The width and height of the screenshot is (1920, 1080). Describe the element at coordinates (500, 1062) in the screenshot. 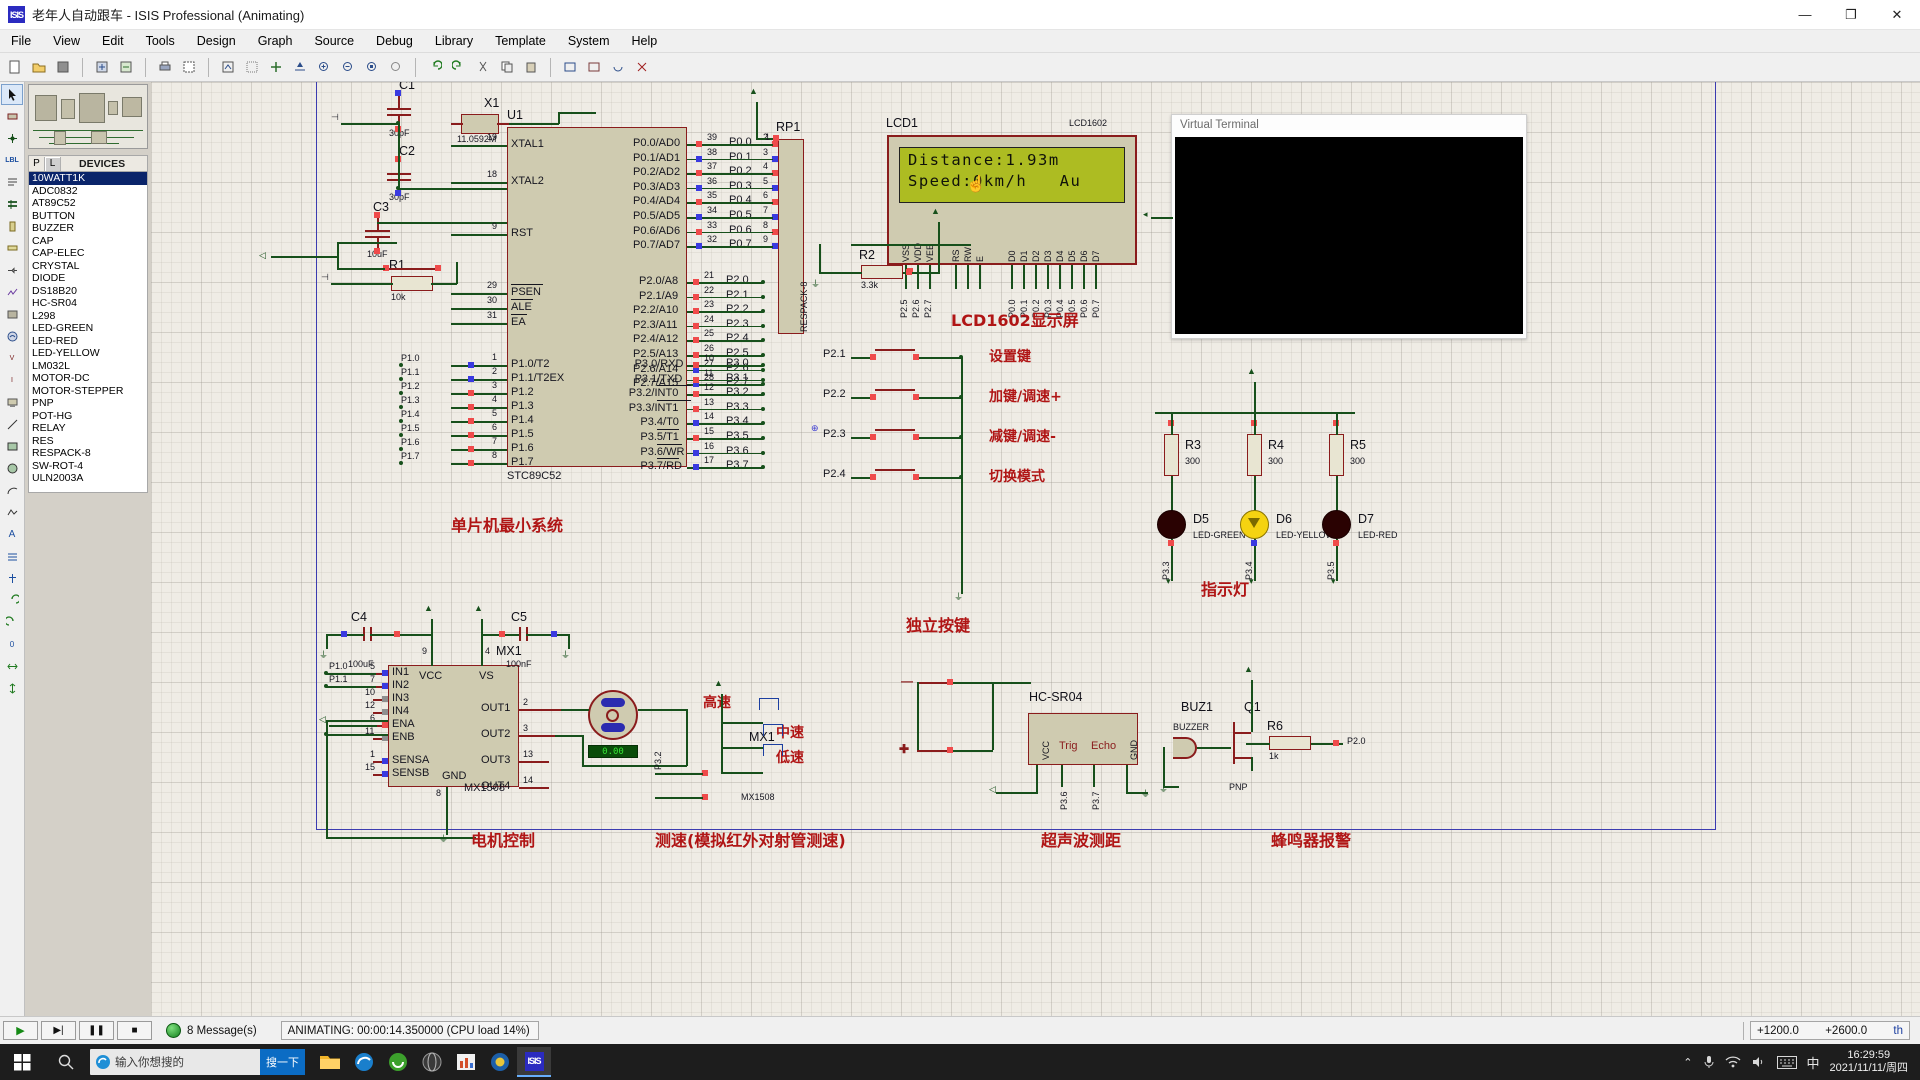

I see `taskbar-app-camera` at that location.